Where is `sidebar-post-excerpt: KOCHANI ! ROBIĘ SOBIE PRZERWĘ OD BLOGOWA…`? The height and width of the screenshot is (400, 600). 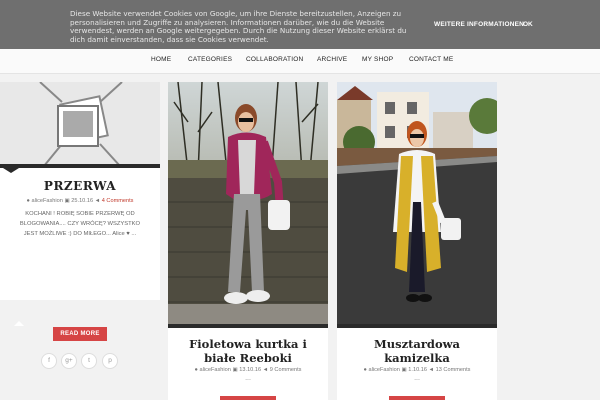 sidebar-post-excerpt: KOCHANI ! ROBIĘ SOBIE PRZERWĘ OD BLOGOWA… is located at coordinates (80, 224).